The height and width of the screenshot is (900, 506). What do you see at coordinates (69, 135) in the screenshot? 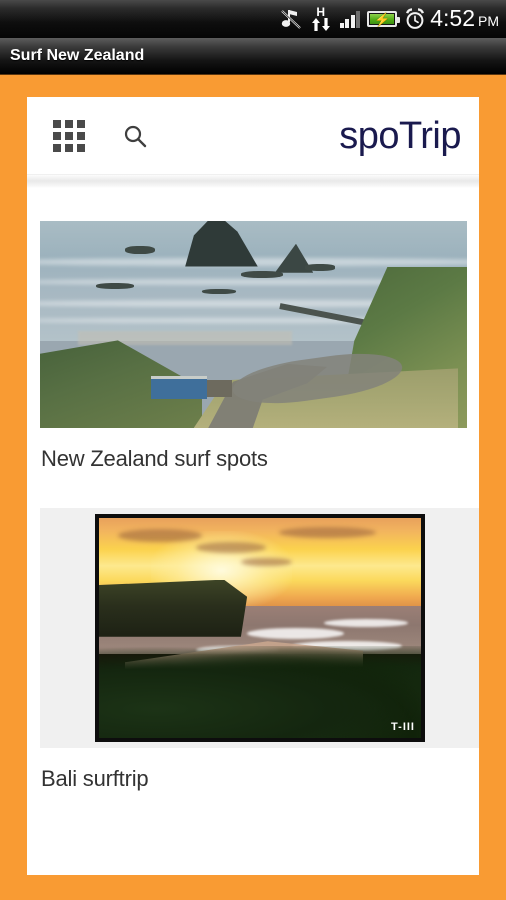
I see `grid-menu-icon` at bounding box center [69, 135].